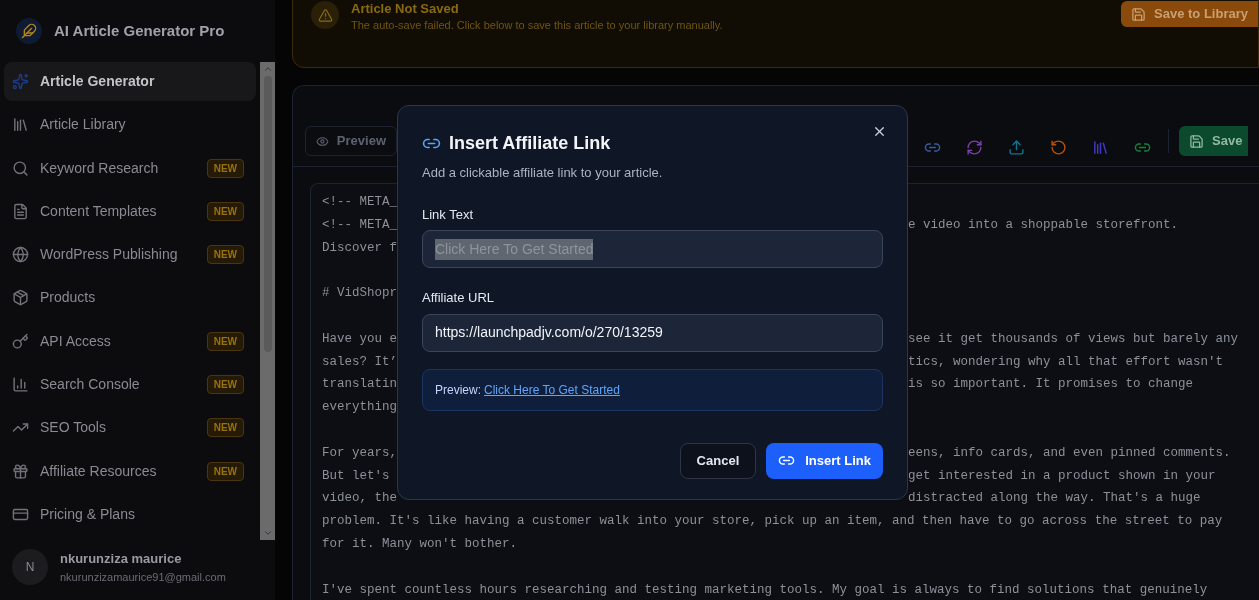  Describe the element at coordinates (130, 471) in the screenshot. I see `sidebar-item: Affiliate Resources NEW` at that location.